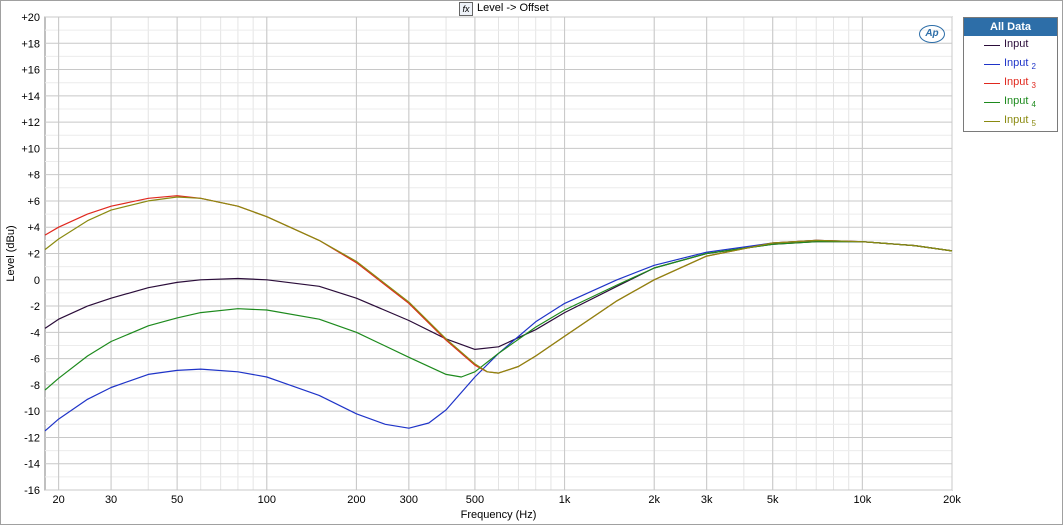 Image resolution: width=1063 pixels, height=525 pixels. Describe the element at coordinates (30, 97) in the screenshot. I see `y-tick-label: +14` at that location.